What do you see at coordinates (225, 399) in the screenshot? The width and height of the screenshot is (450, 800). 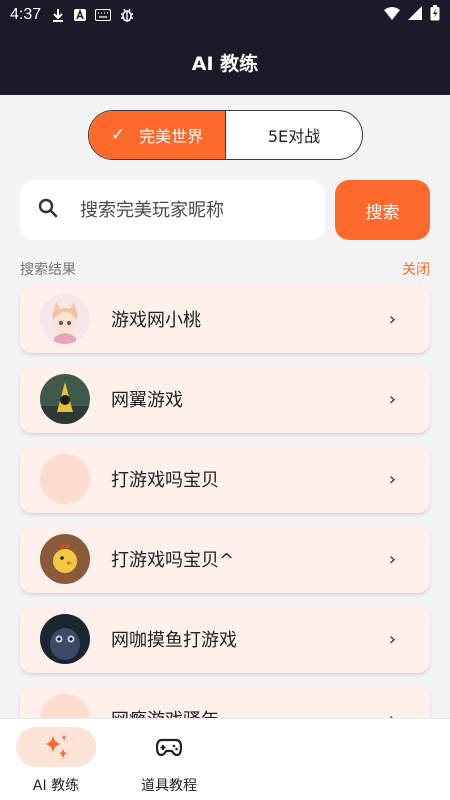 I see `list-item: 网翼游戏 ›` at bounding box center [225, 399].